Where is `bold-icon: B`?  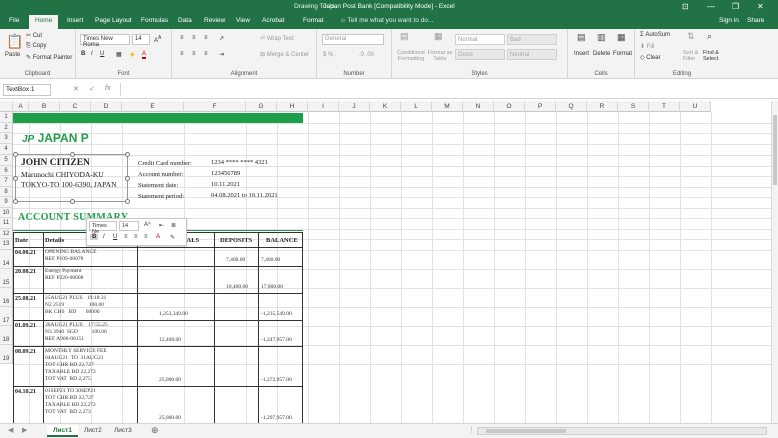 bold-icon: B is located at coordinates (83, 54).